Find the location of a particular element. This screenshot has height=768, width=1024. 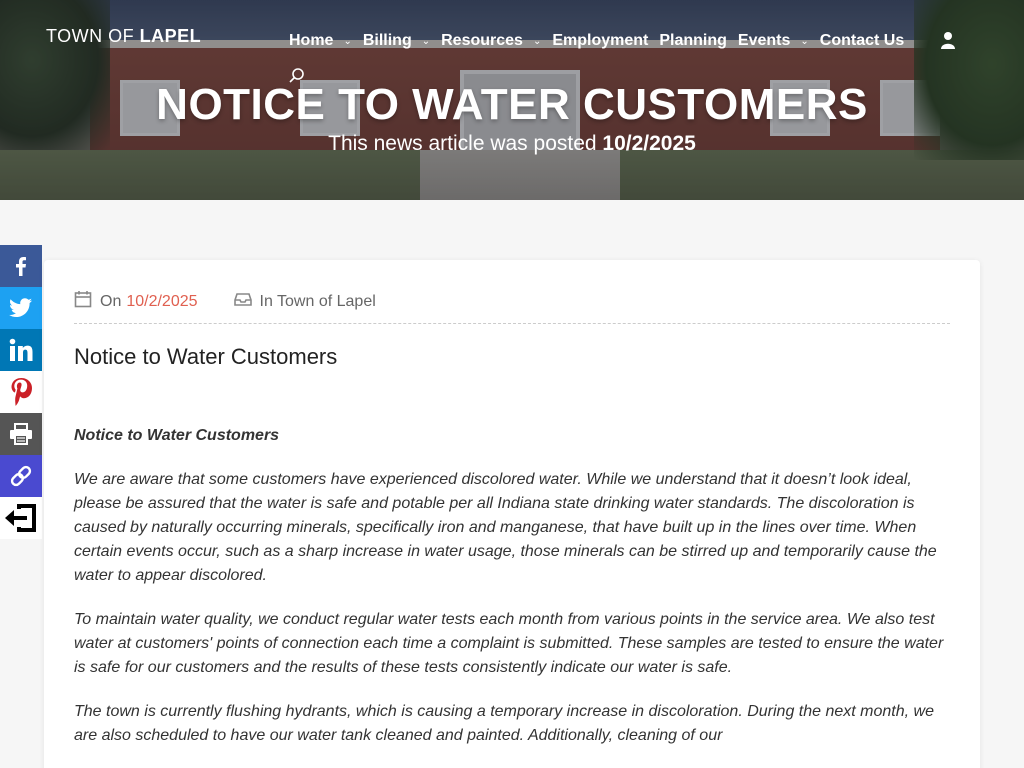

page-title: NOTICE TO WATER CUSTOMERS is located at coordinates (512, 104).